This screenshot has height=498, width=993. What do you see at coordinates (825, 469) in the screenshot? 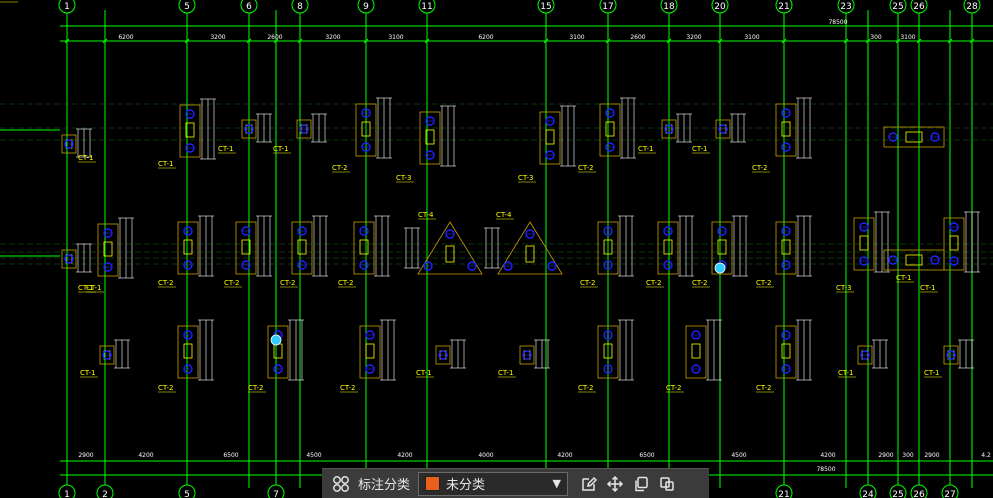
I see `dimension-total-bottom: 78500` at bounding box center [825, 469].